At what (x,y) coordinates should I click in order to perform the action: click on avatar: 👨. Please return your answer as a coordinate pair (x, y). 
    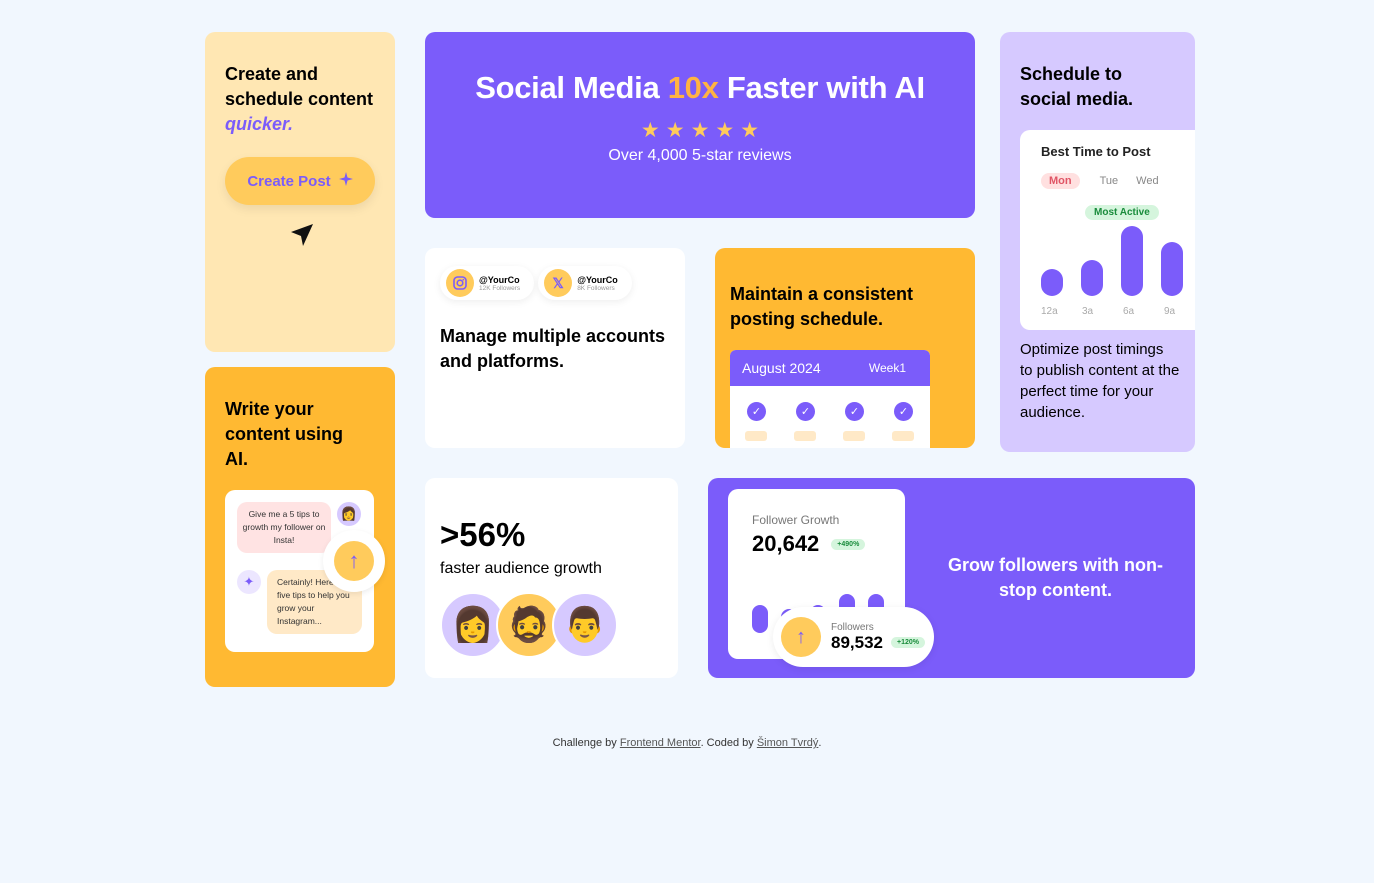
    Looking at the image, I should click on (585, 625).